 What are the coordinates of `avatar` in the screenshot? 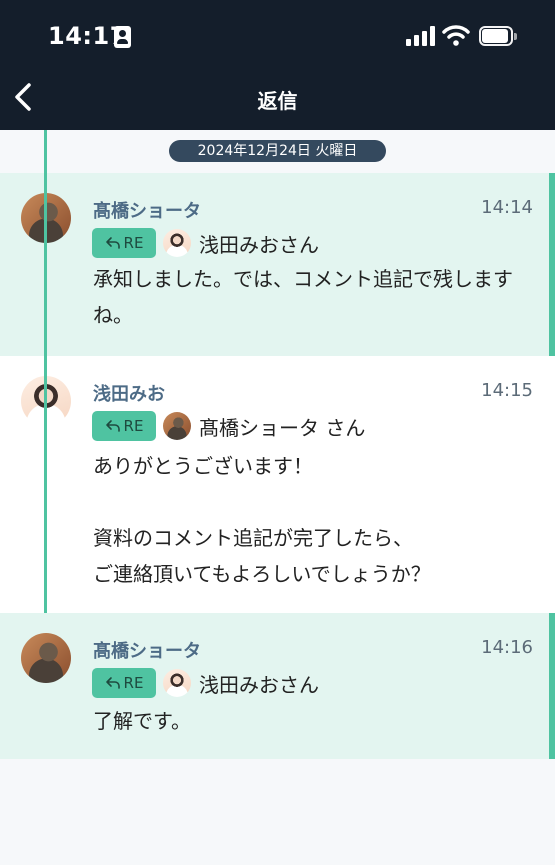 It's located at (46, 658).